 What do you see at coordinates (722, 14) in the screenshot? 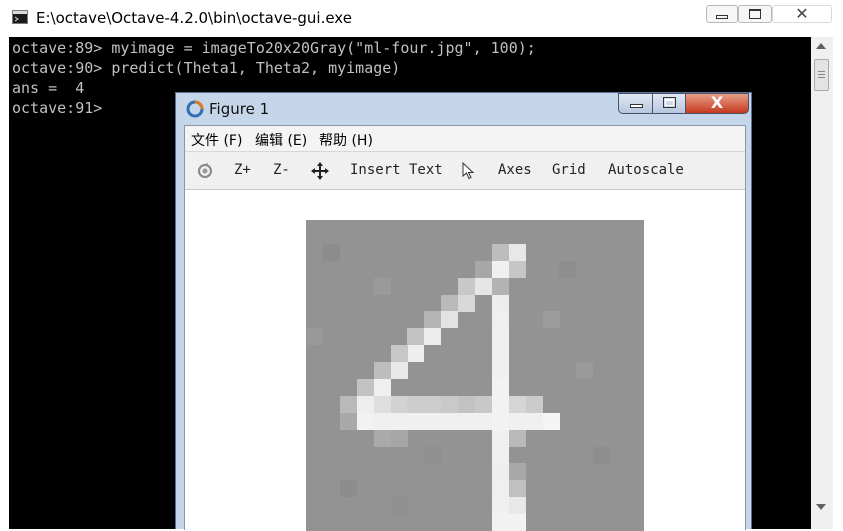
I see `console-minimize-button` at bounding box center [722, 14].